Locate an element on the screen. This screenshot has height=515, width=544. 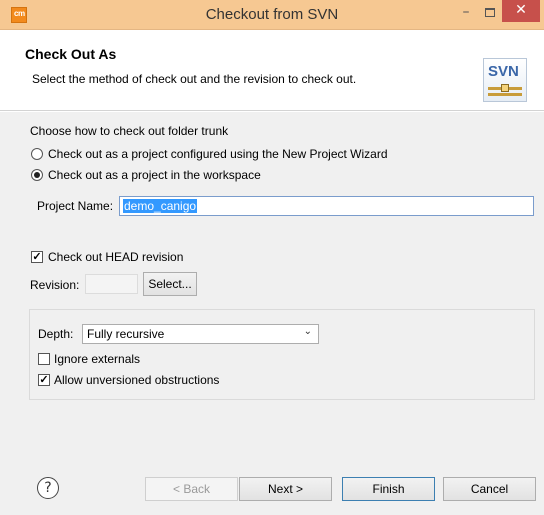
project-name-input: demo_canigo is located at coordinates (326, 206).